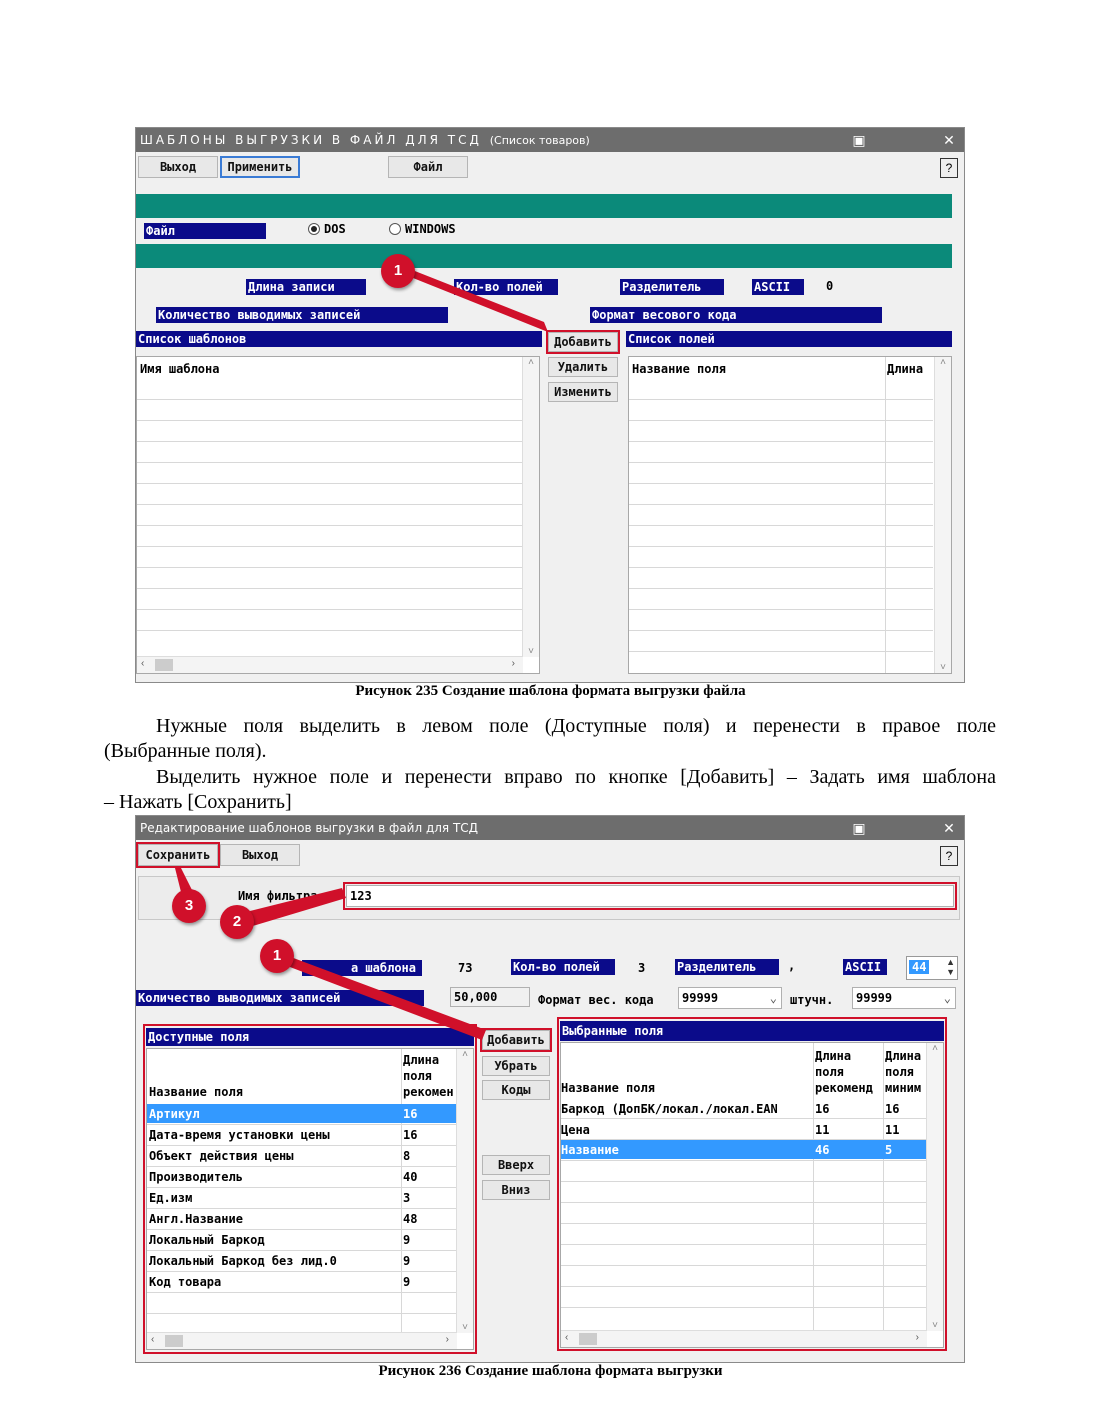 The width and height of the screenshot is (1101, 1404). Describe the element at coordinates (237, 922) in the screenshot. I see `callout-2-badge: 2` at that location.